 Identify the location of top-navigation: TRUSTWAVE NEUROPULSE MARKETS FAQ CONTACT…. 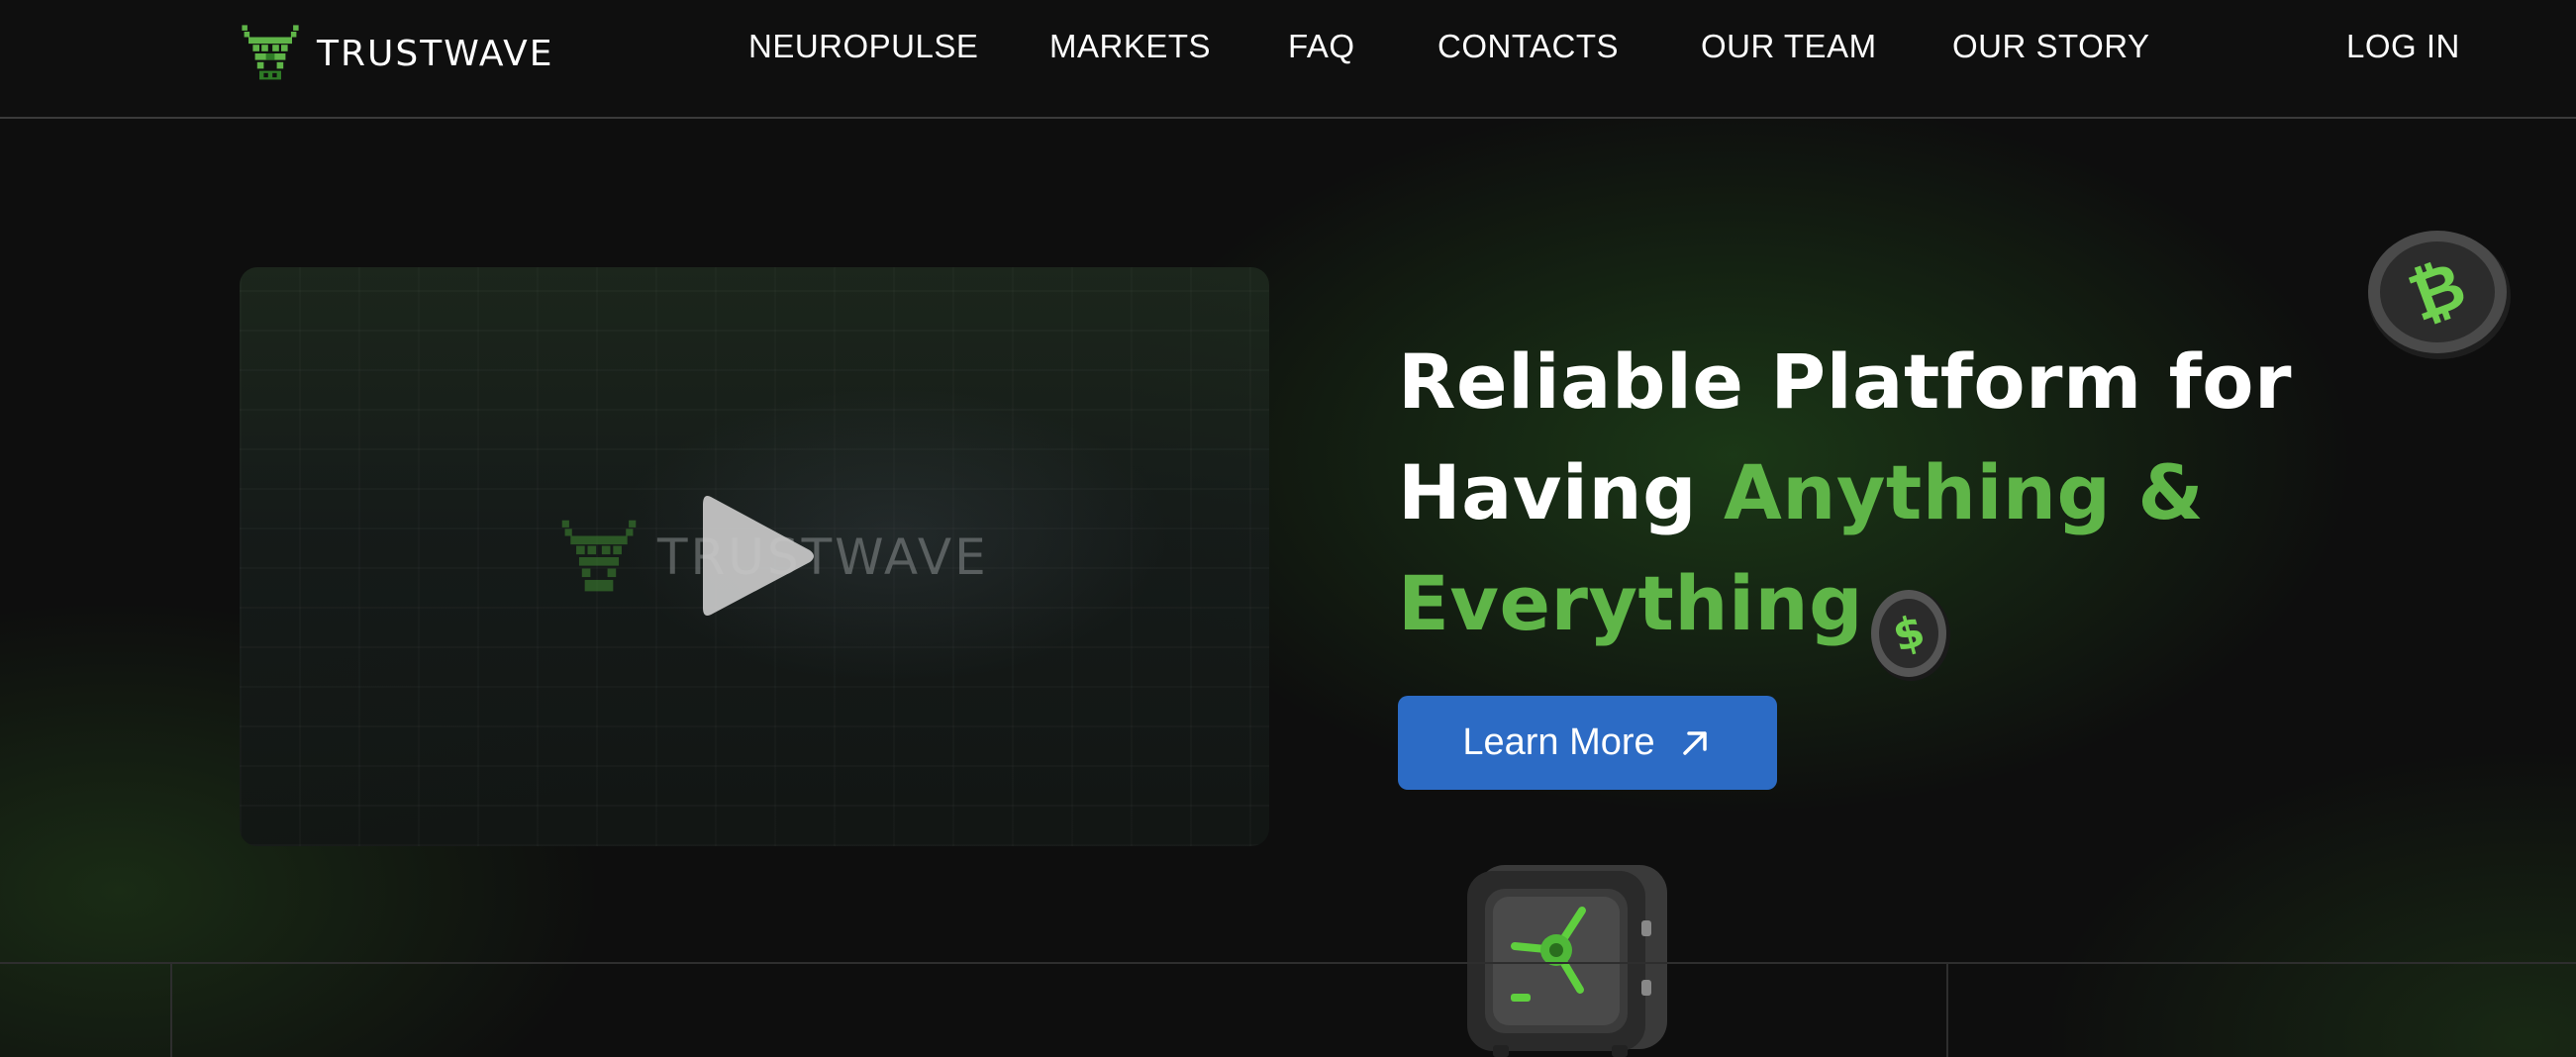
(1288, 59).